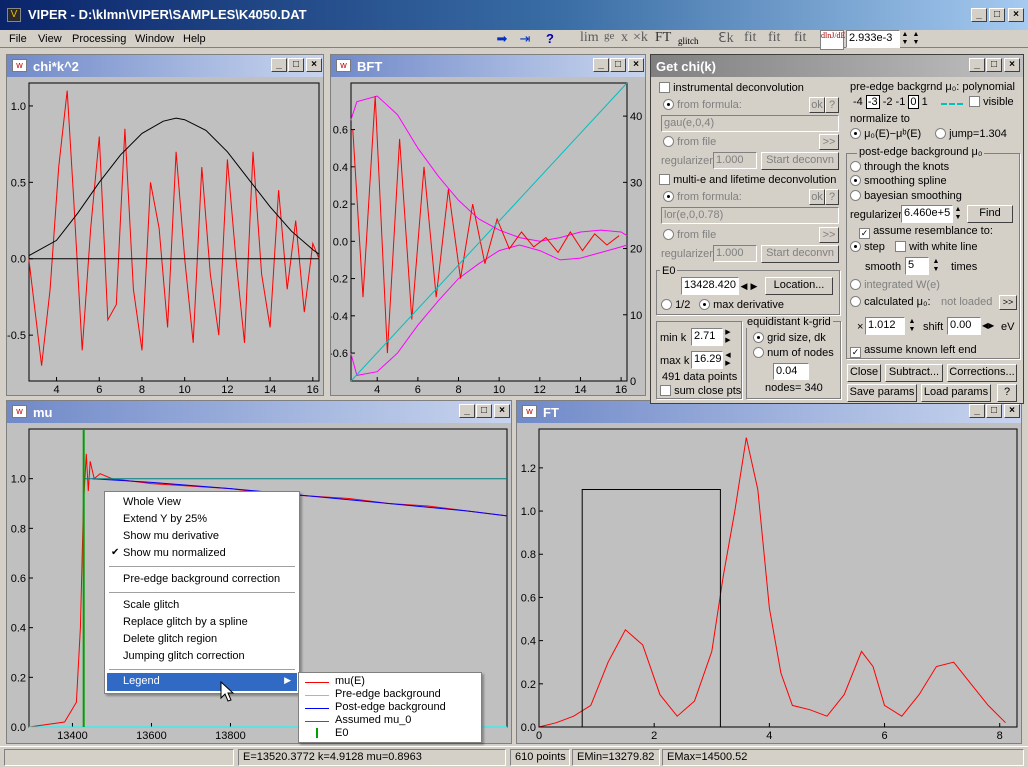 Image resolution: width=1028 pixels, height=767 pixels. I want to click on save-icon: ⇥, so click(525, 39).